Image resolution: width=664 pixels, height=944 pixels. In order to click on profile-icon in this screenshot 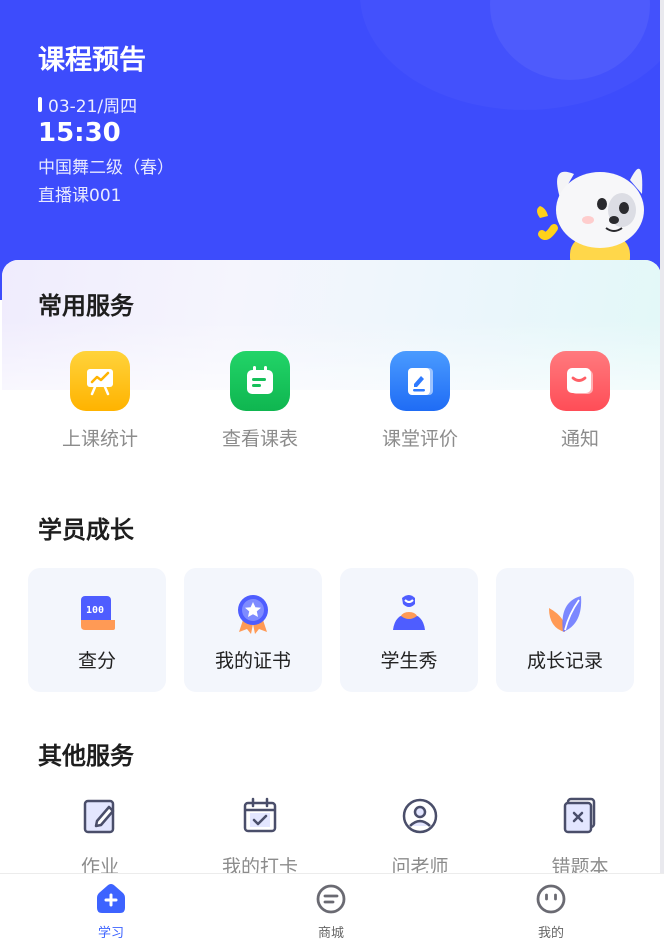, I will do `click(551, 899)`.